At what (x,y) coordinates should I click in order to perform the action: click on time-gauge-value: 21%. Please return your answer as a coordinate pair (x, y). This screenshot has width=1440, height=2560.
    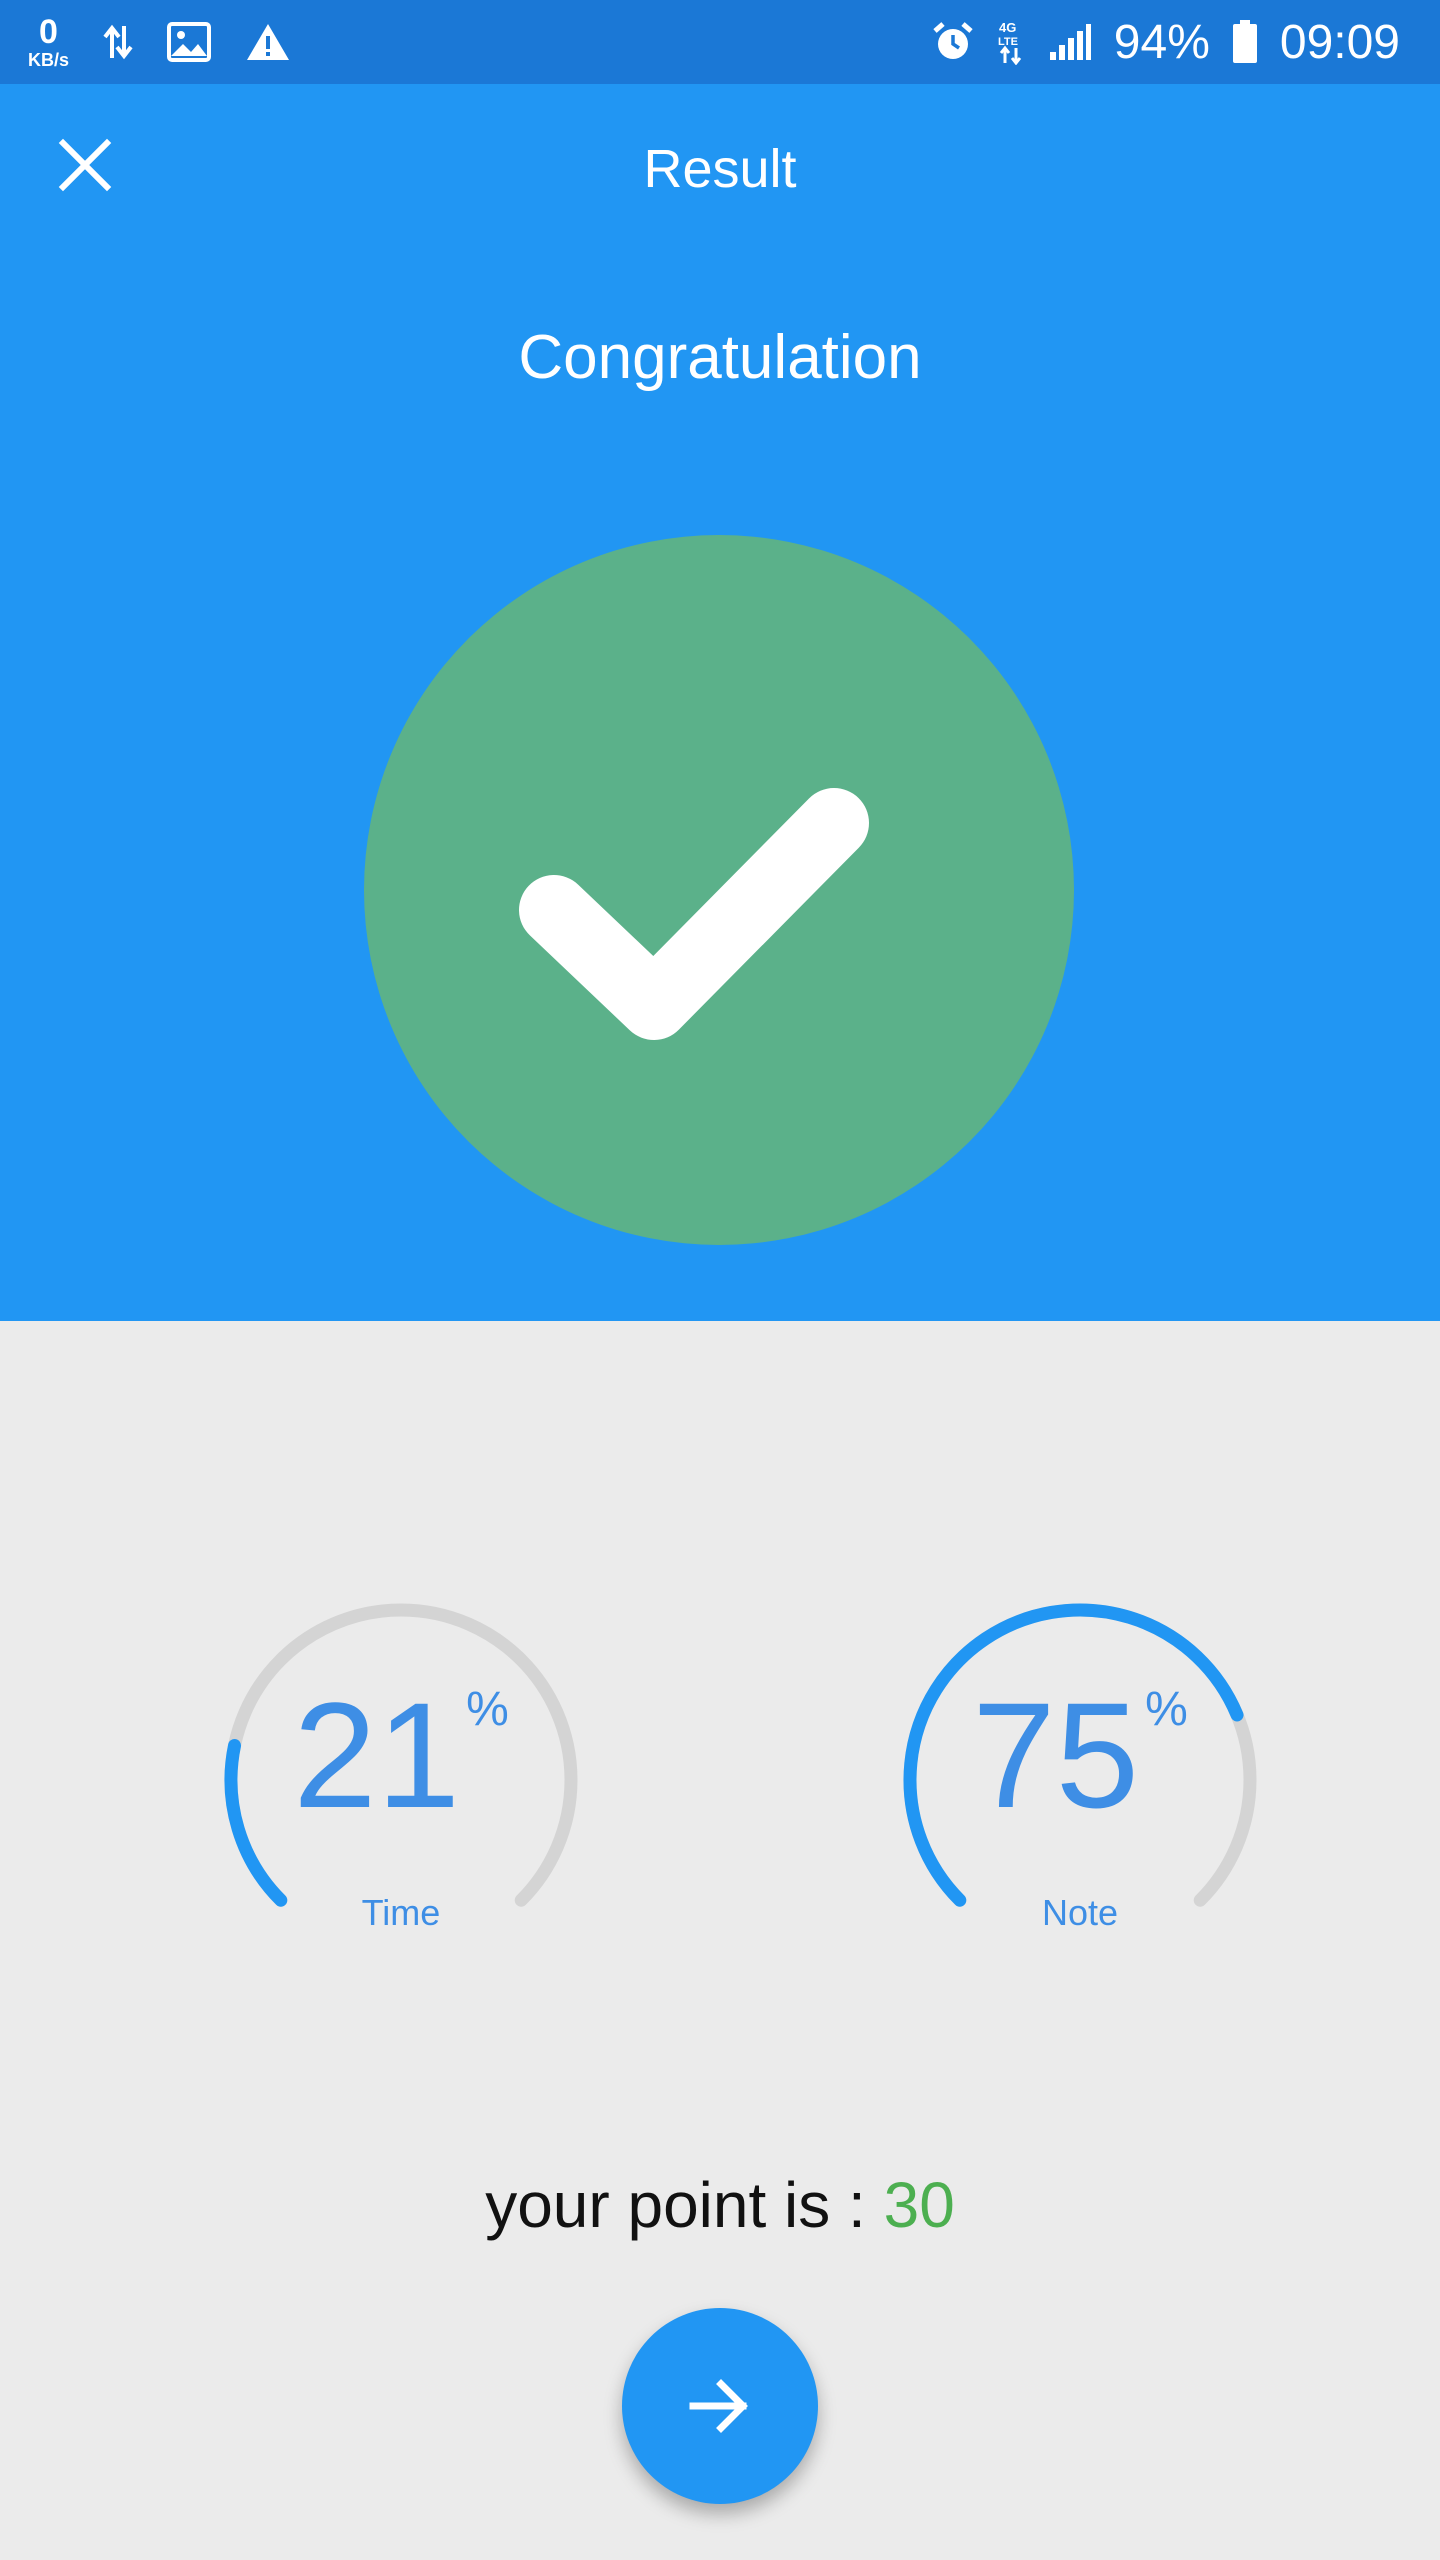
    Looking at the image, I should click on (401, 1755).